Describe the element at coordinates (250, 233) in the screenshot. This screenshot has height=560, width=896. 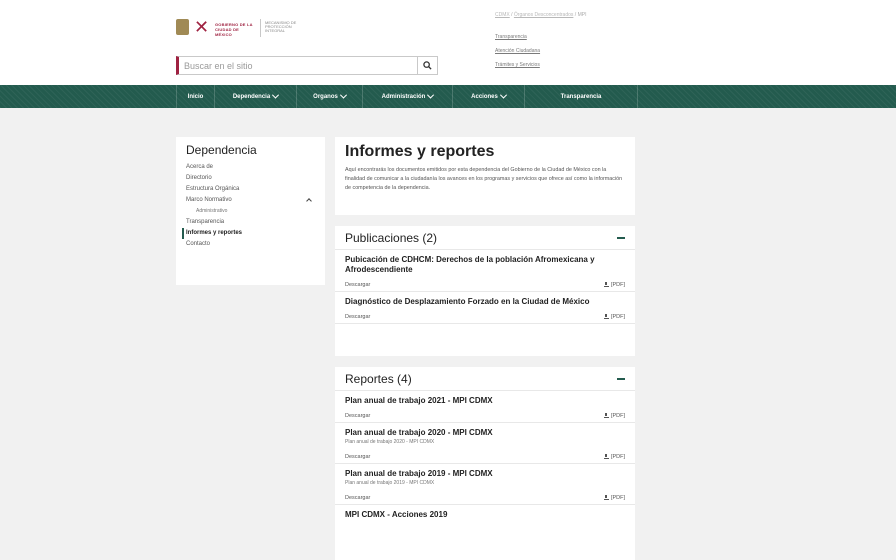
I see `sidebar-item-informes: Informes y reportes` at that location.